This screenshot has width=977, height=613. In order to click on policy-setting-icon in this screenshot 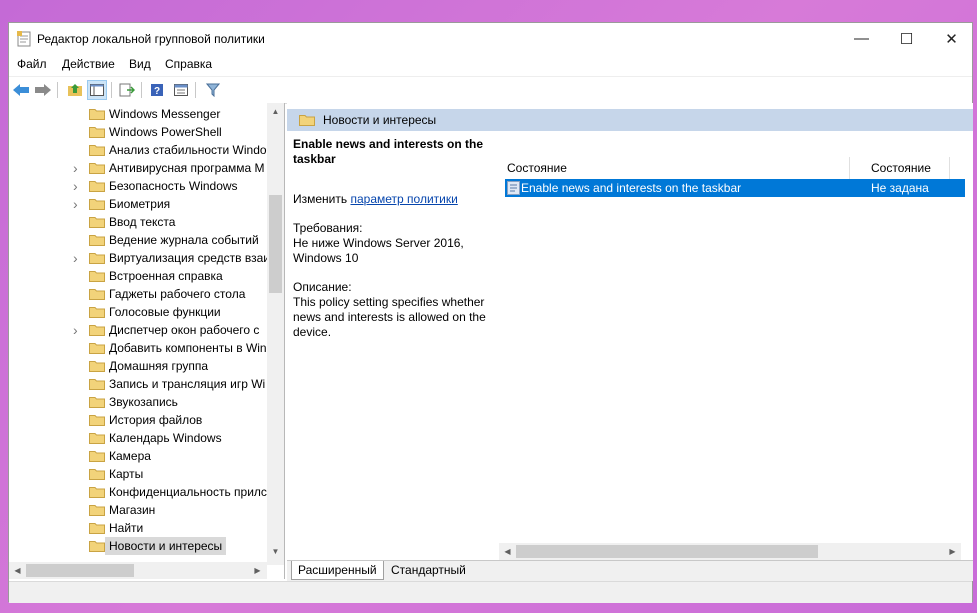, I will do `click(513, 188)`.